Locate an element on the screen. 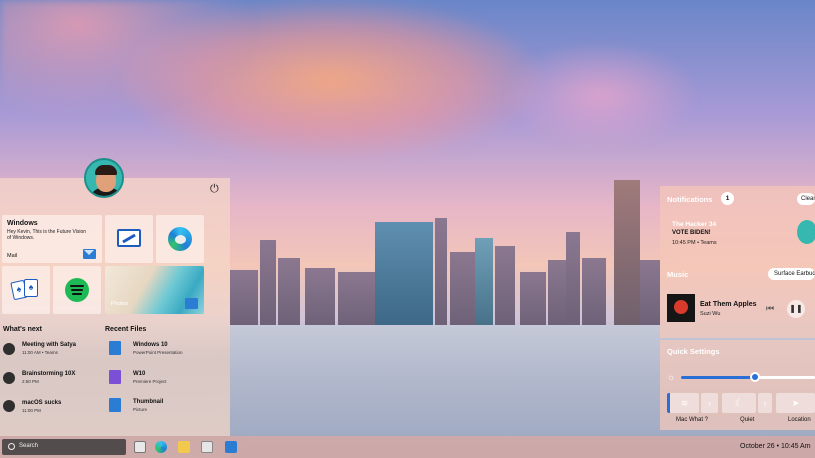 The height and width of the screenshot is (458, 815). wifi-label: Mac What ? is located at coordinates (692, 420).